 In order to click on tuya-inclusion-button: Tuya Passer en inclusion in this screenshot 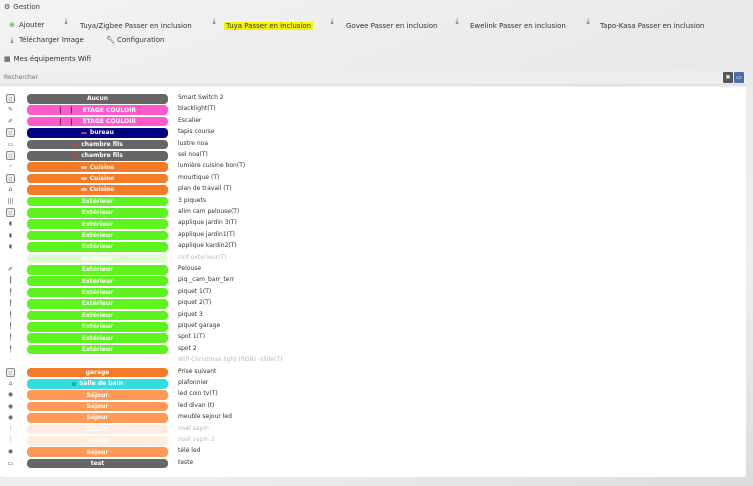, I will do `click(269, 26)`.